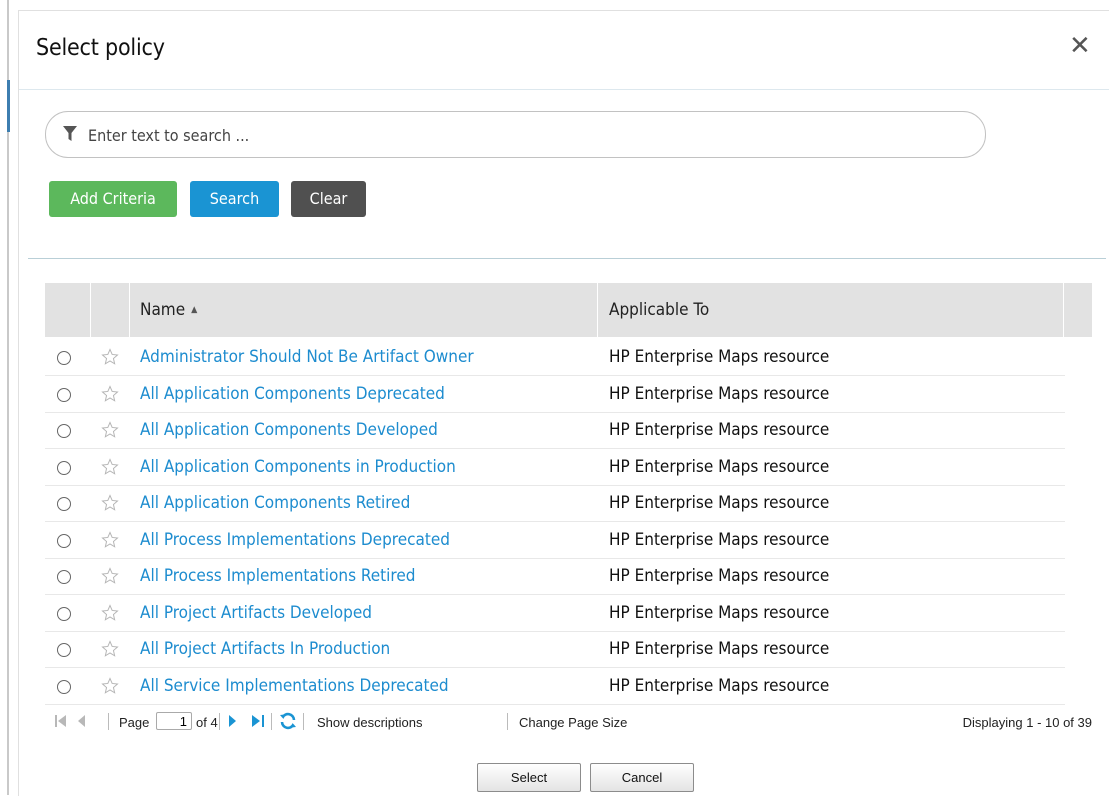 This screenshot has width=1109, height=796. Describe the element at coordinates (275, 503) in the screenshot. I see `policy-name-link: All Application Components Retired` at that location.